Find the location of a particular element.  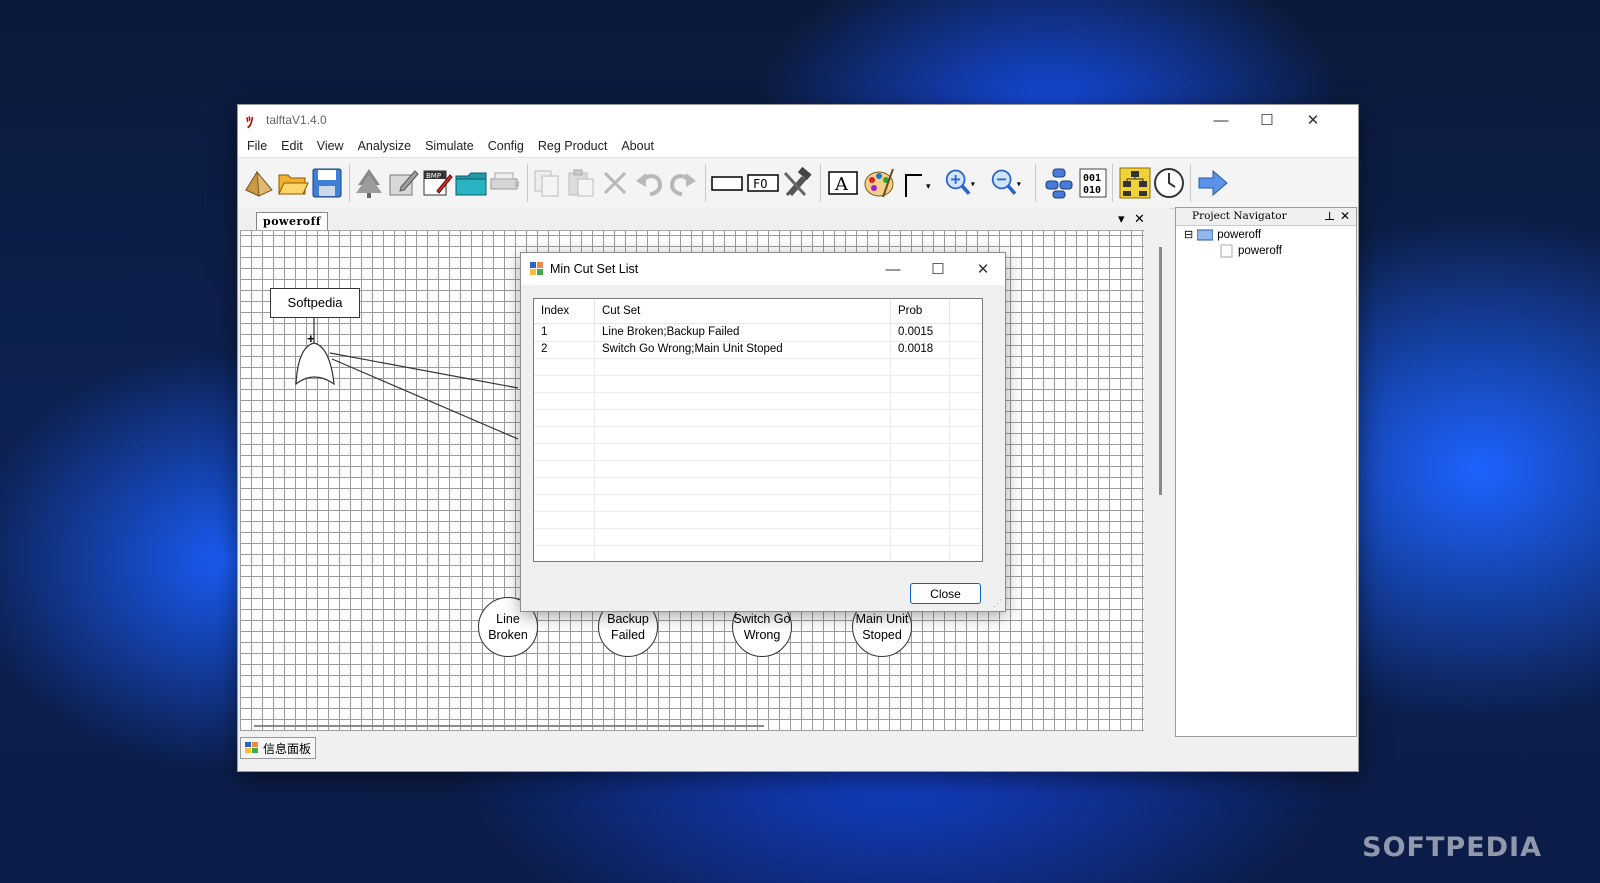

new-project-icon is located at coordinates (259, 183).